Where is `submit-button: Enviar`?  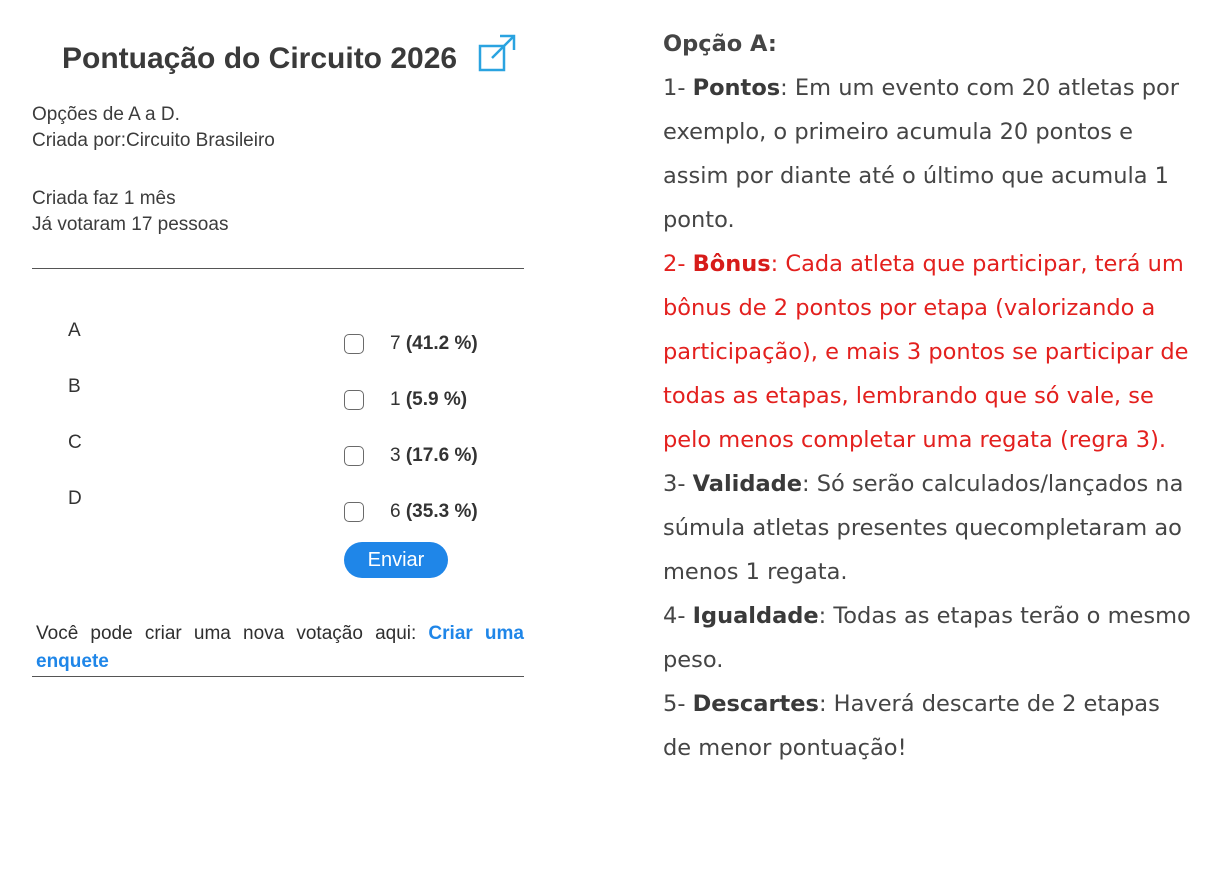 submit-button: Enviar is located at coordinates (396, 560).